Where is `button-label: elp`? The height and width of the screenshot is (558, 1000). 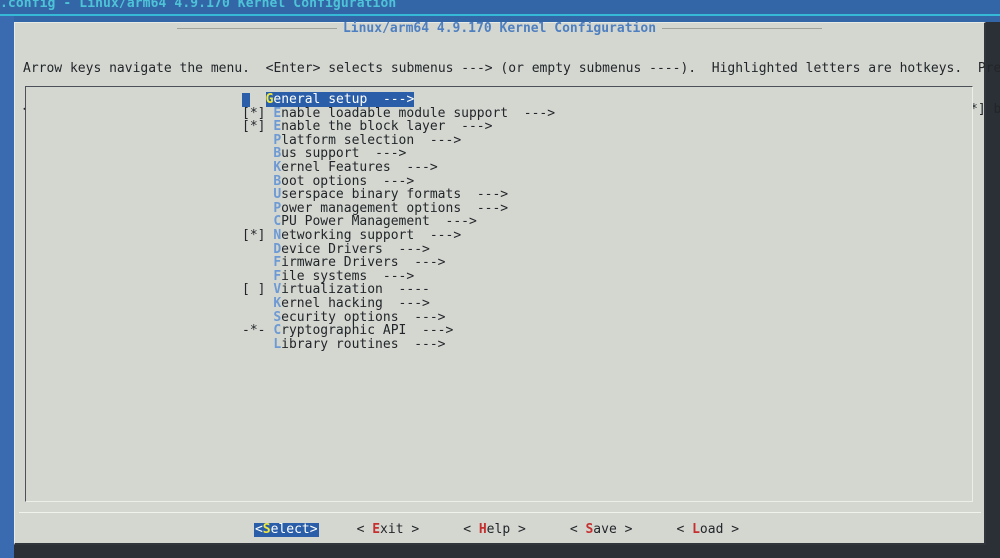 button-label: elp is located at coordinates (498, 529).